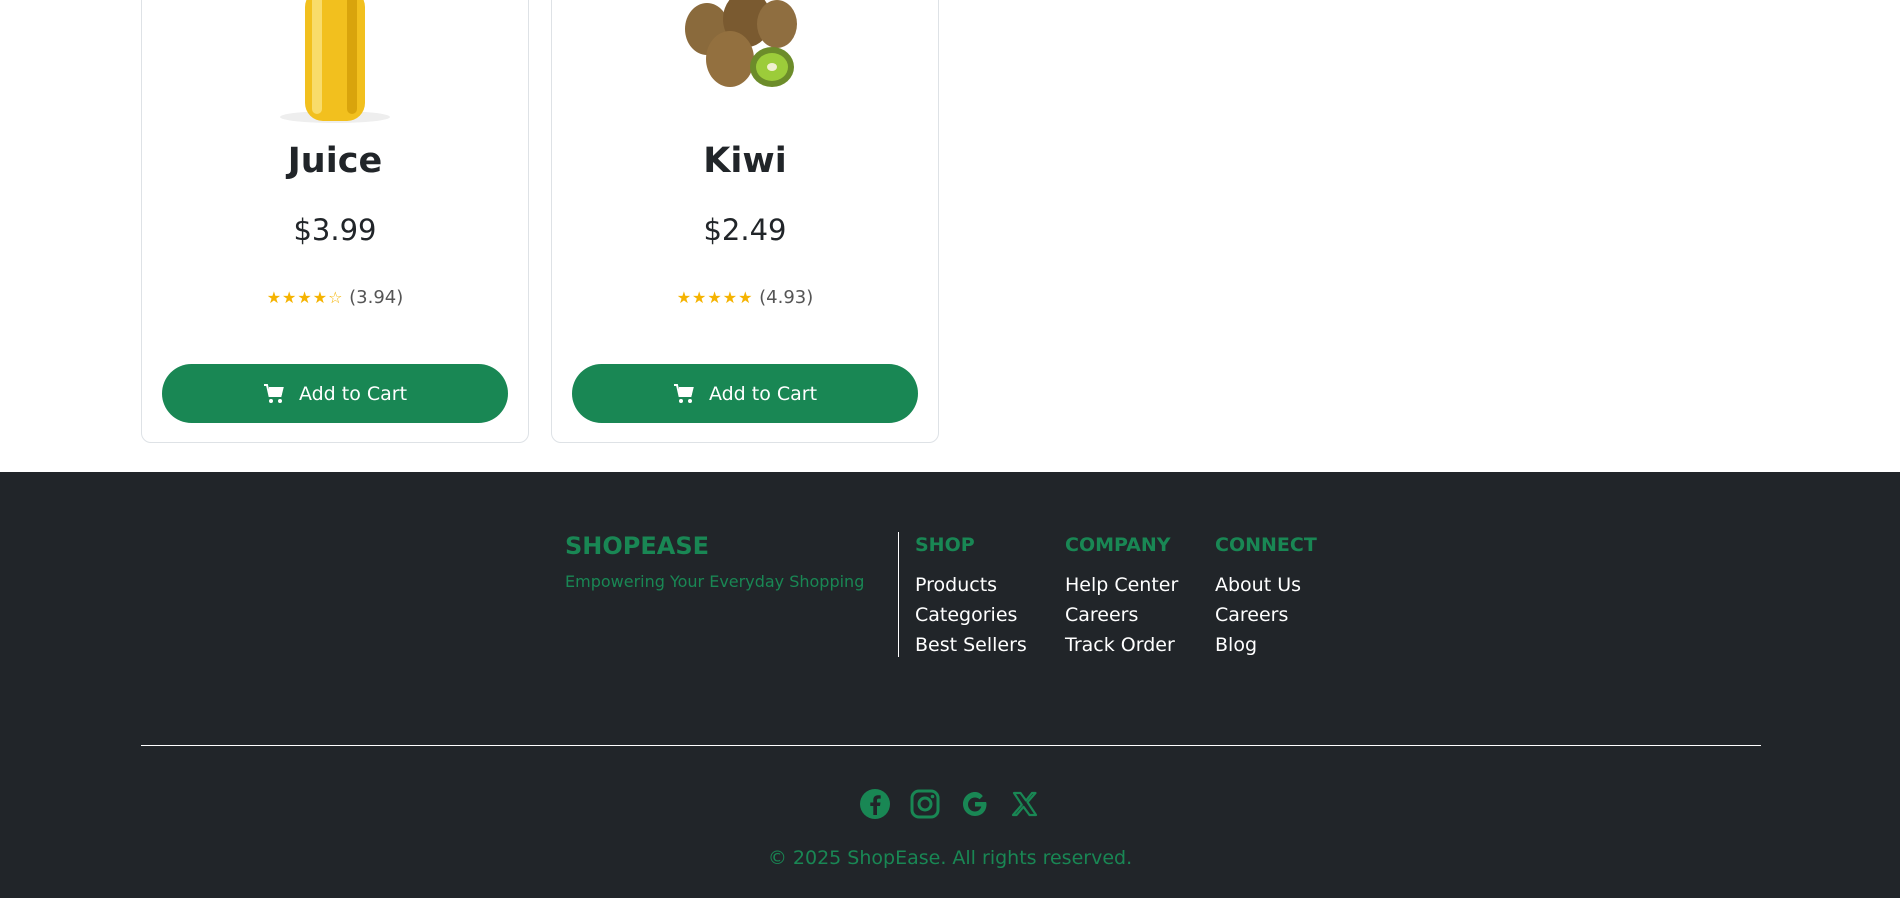 This screenshot has height=898, width=1900. I want to click on footer-link-blog: Blog, so click(1266, 645).